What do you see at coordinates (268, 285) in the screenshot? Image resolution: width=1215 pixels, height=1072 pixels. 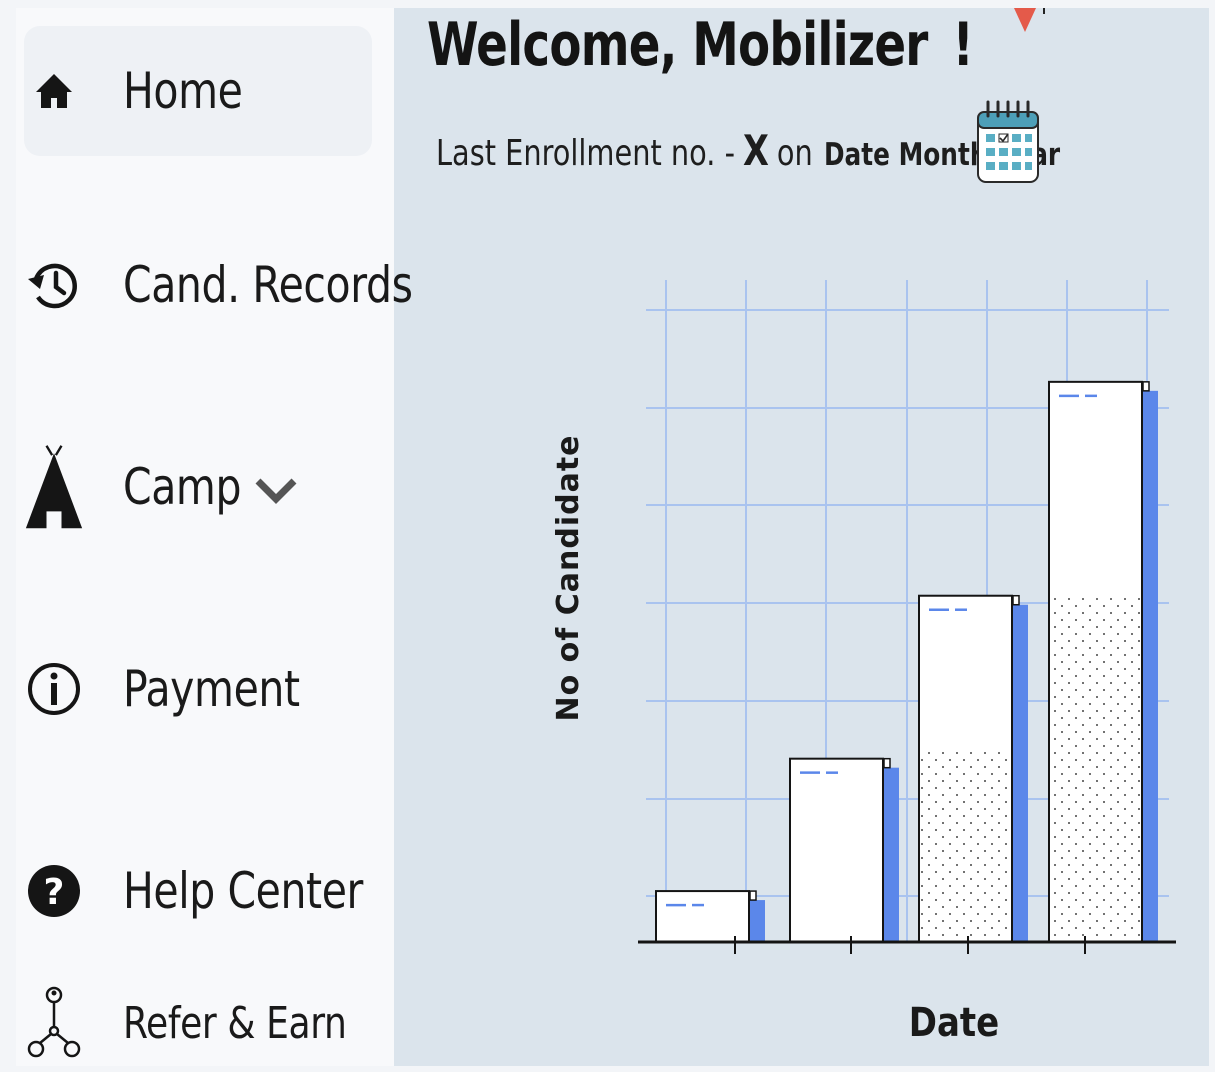 I see `sidebar-item-label: Cand. Records` at bounding box center [268, 285].